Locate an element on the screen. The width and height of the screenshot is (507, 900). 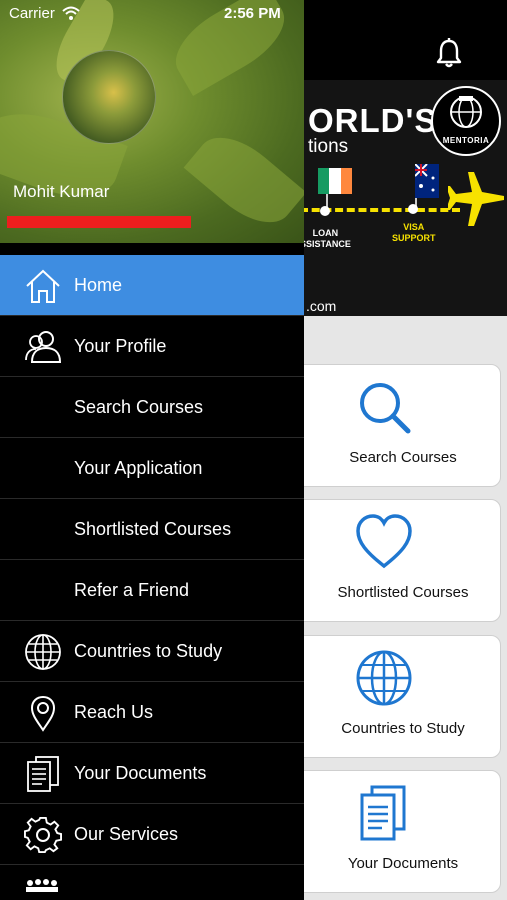
globe-logo-icon is located at coordinates (466, 112).